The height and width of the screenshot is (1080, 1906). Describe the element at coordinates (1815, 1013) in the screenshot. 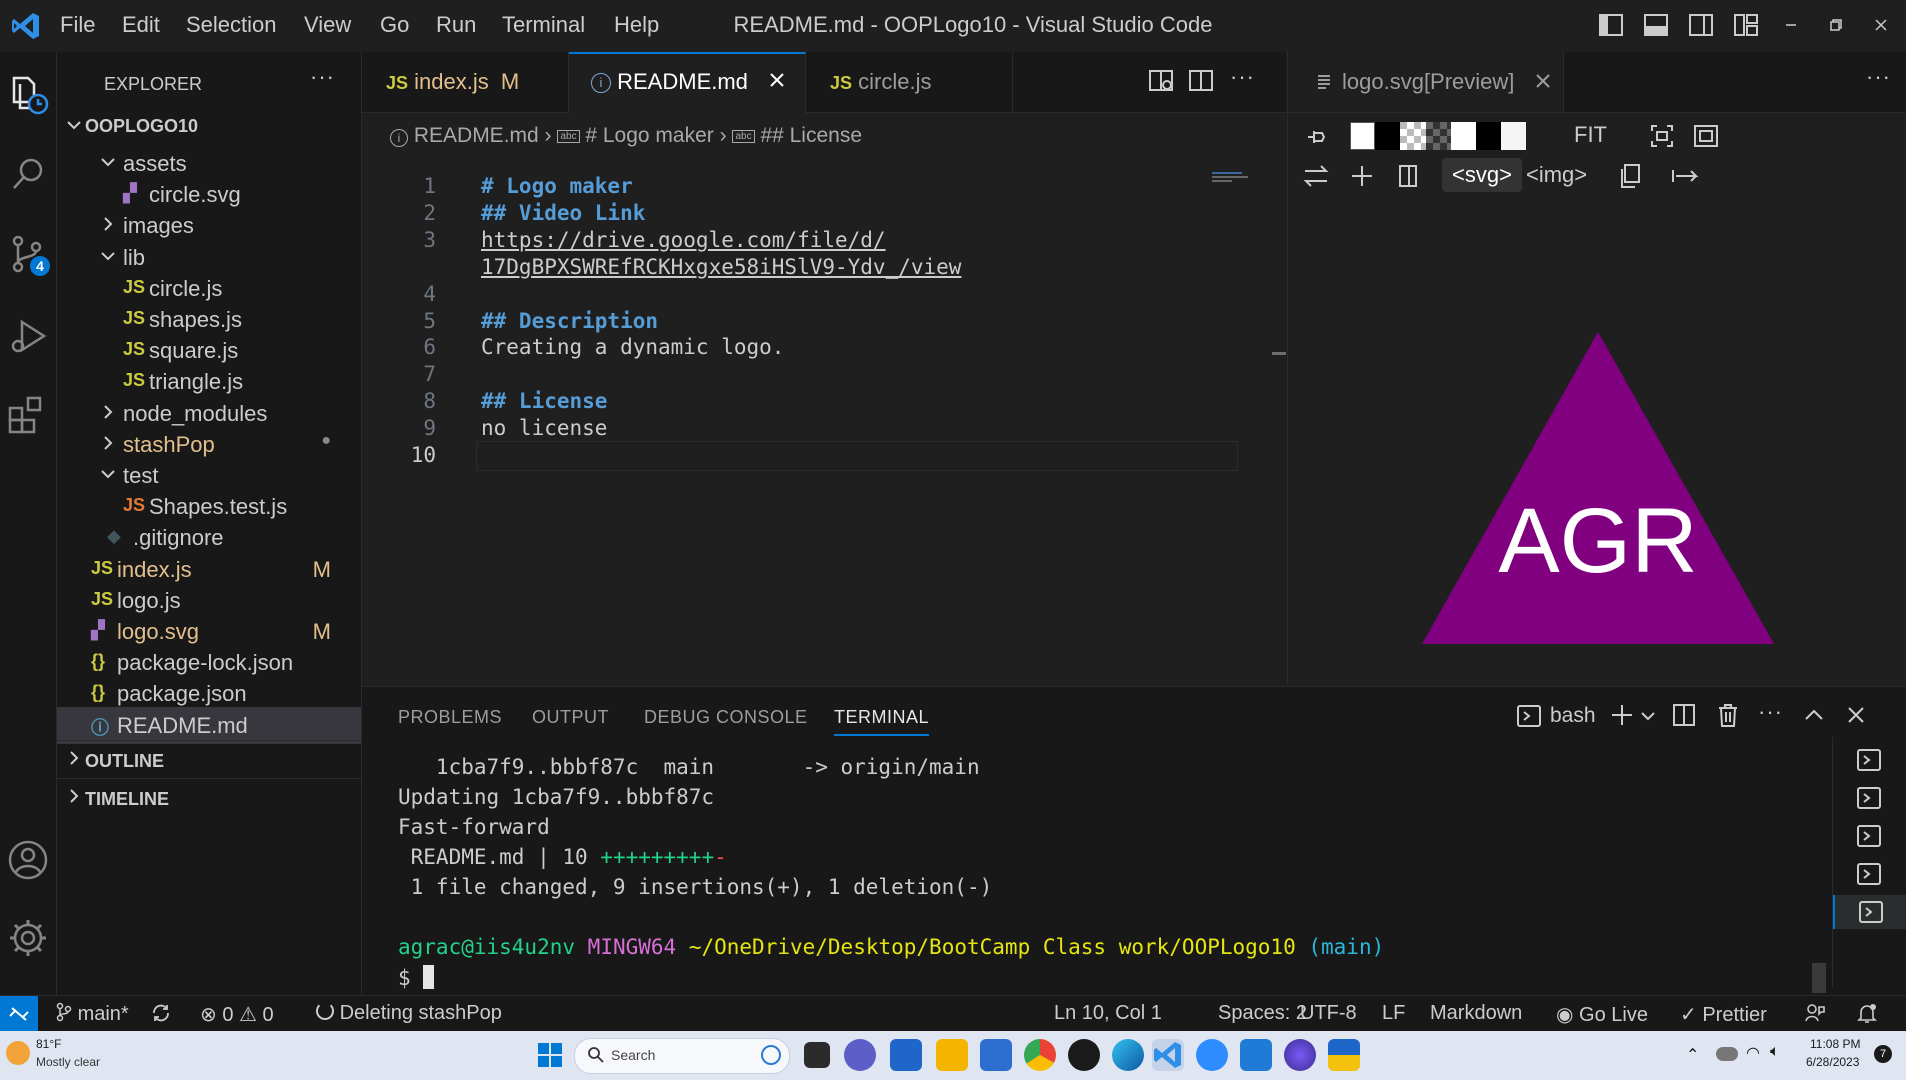

I see `feedback-icon` at that location.